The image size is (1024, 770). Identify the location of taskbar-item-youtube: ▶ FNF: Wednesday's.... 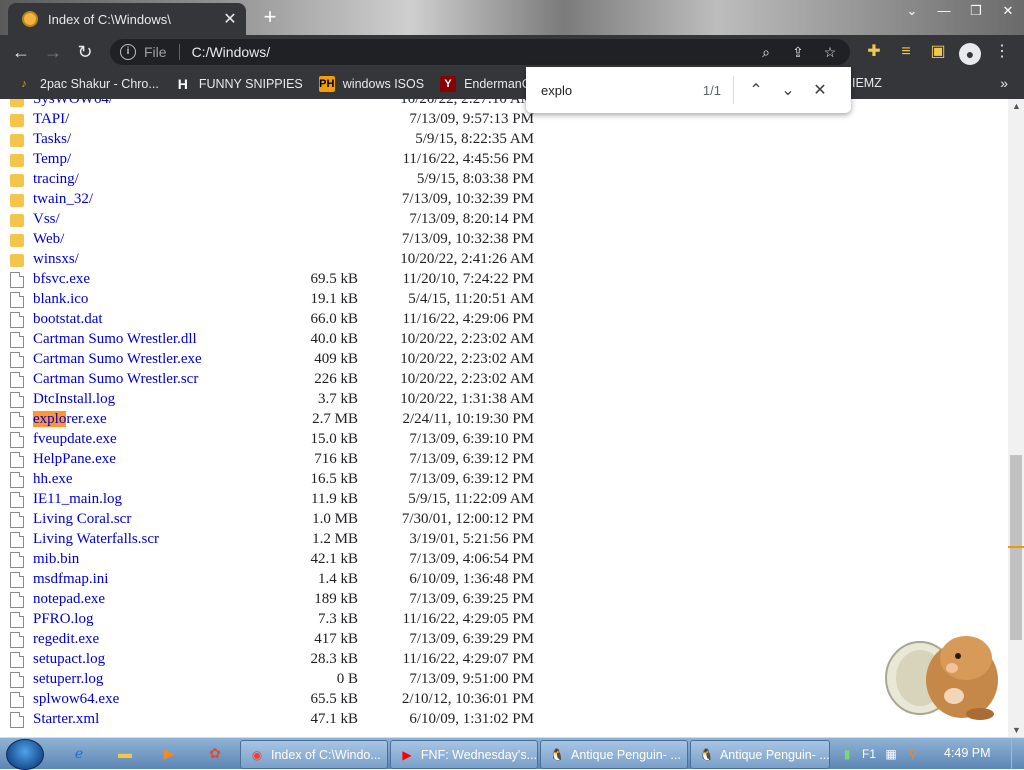
(464, 754).